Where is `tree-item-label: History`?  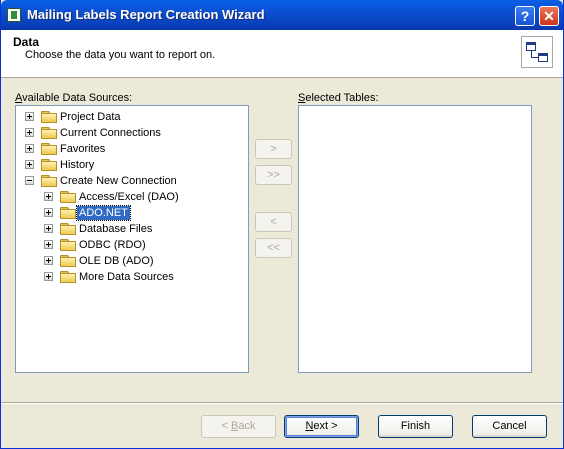 tree-item-label: History is located at coordinates (77, 165).